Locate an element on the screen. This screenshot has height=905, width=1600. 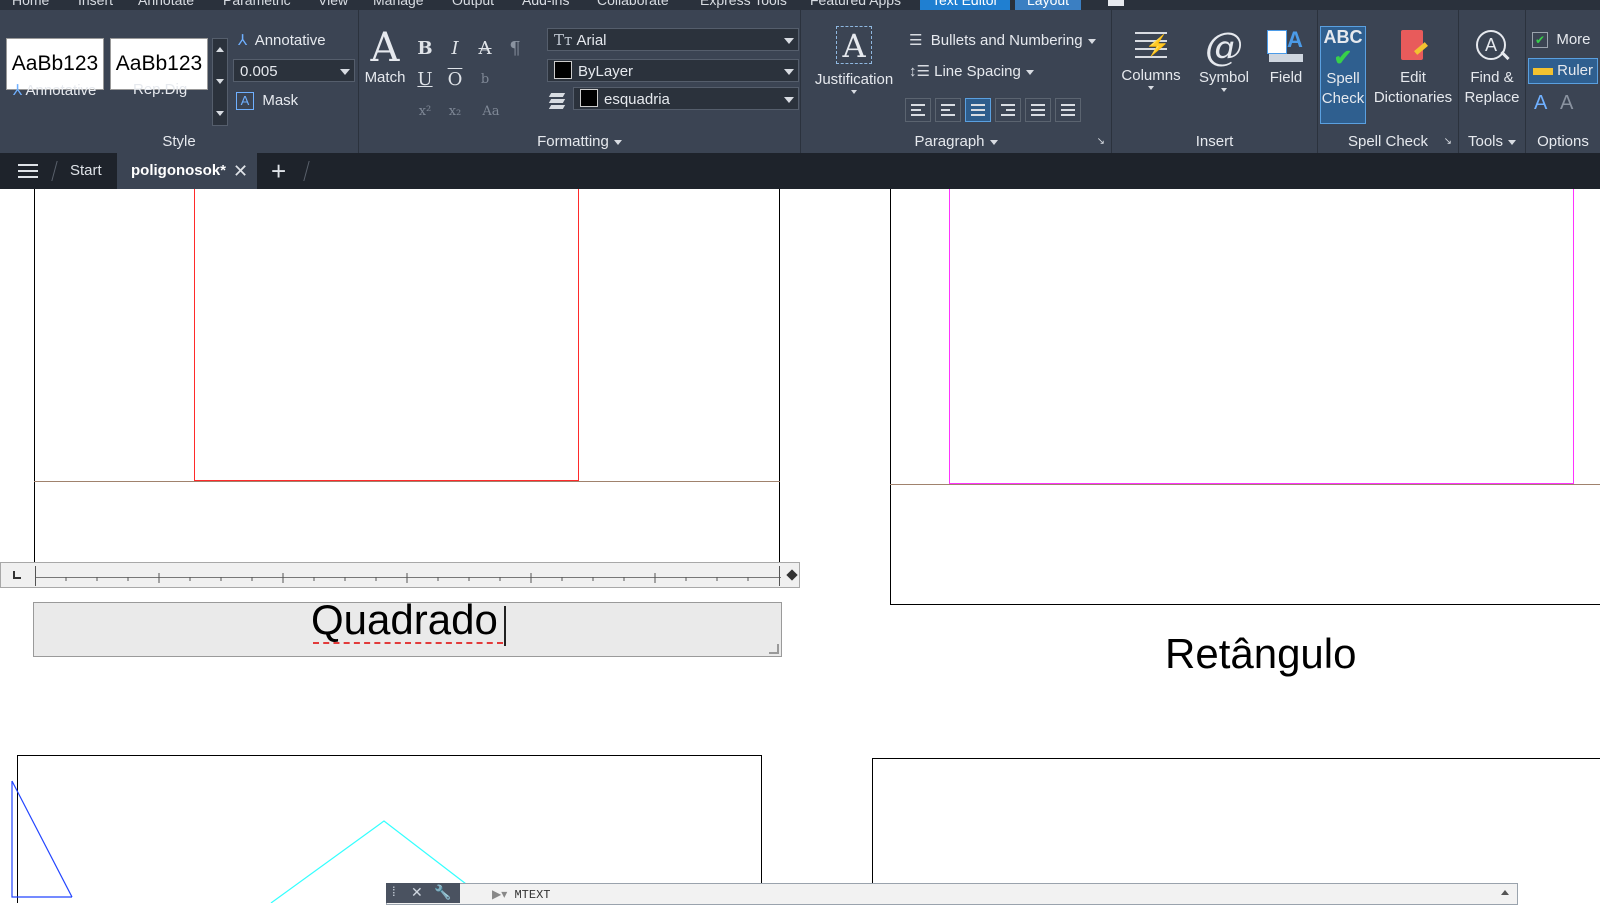
layer-icon is located at coordinates (558, 100).